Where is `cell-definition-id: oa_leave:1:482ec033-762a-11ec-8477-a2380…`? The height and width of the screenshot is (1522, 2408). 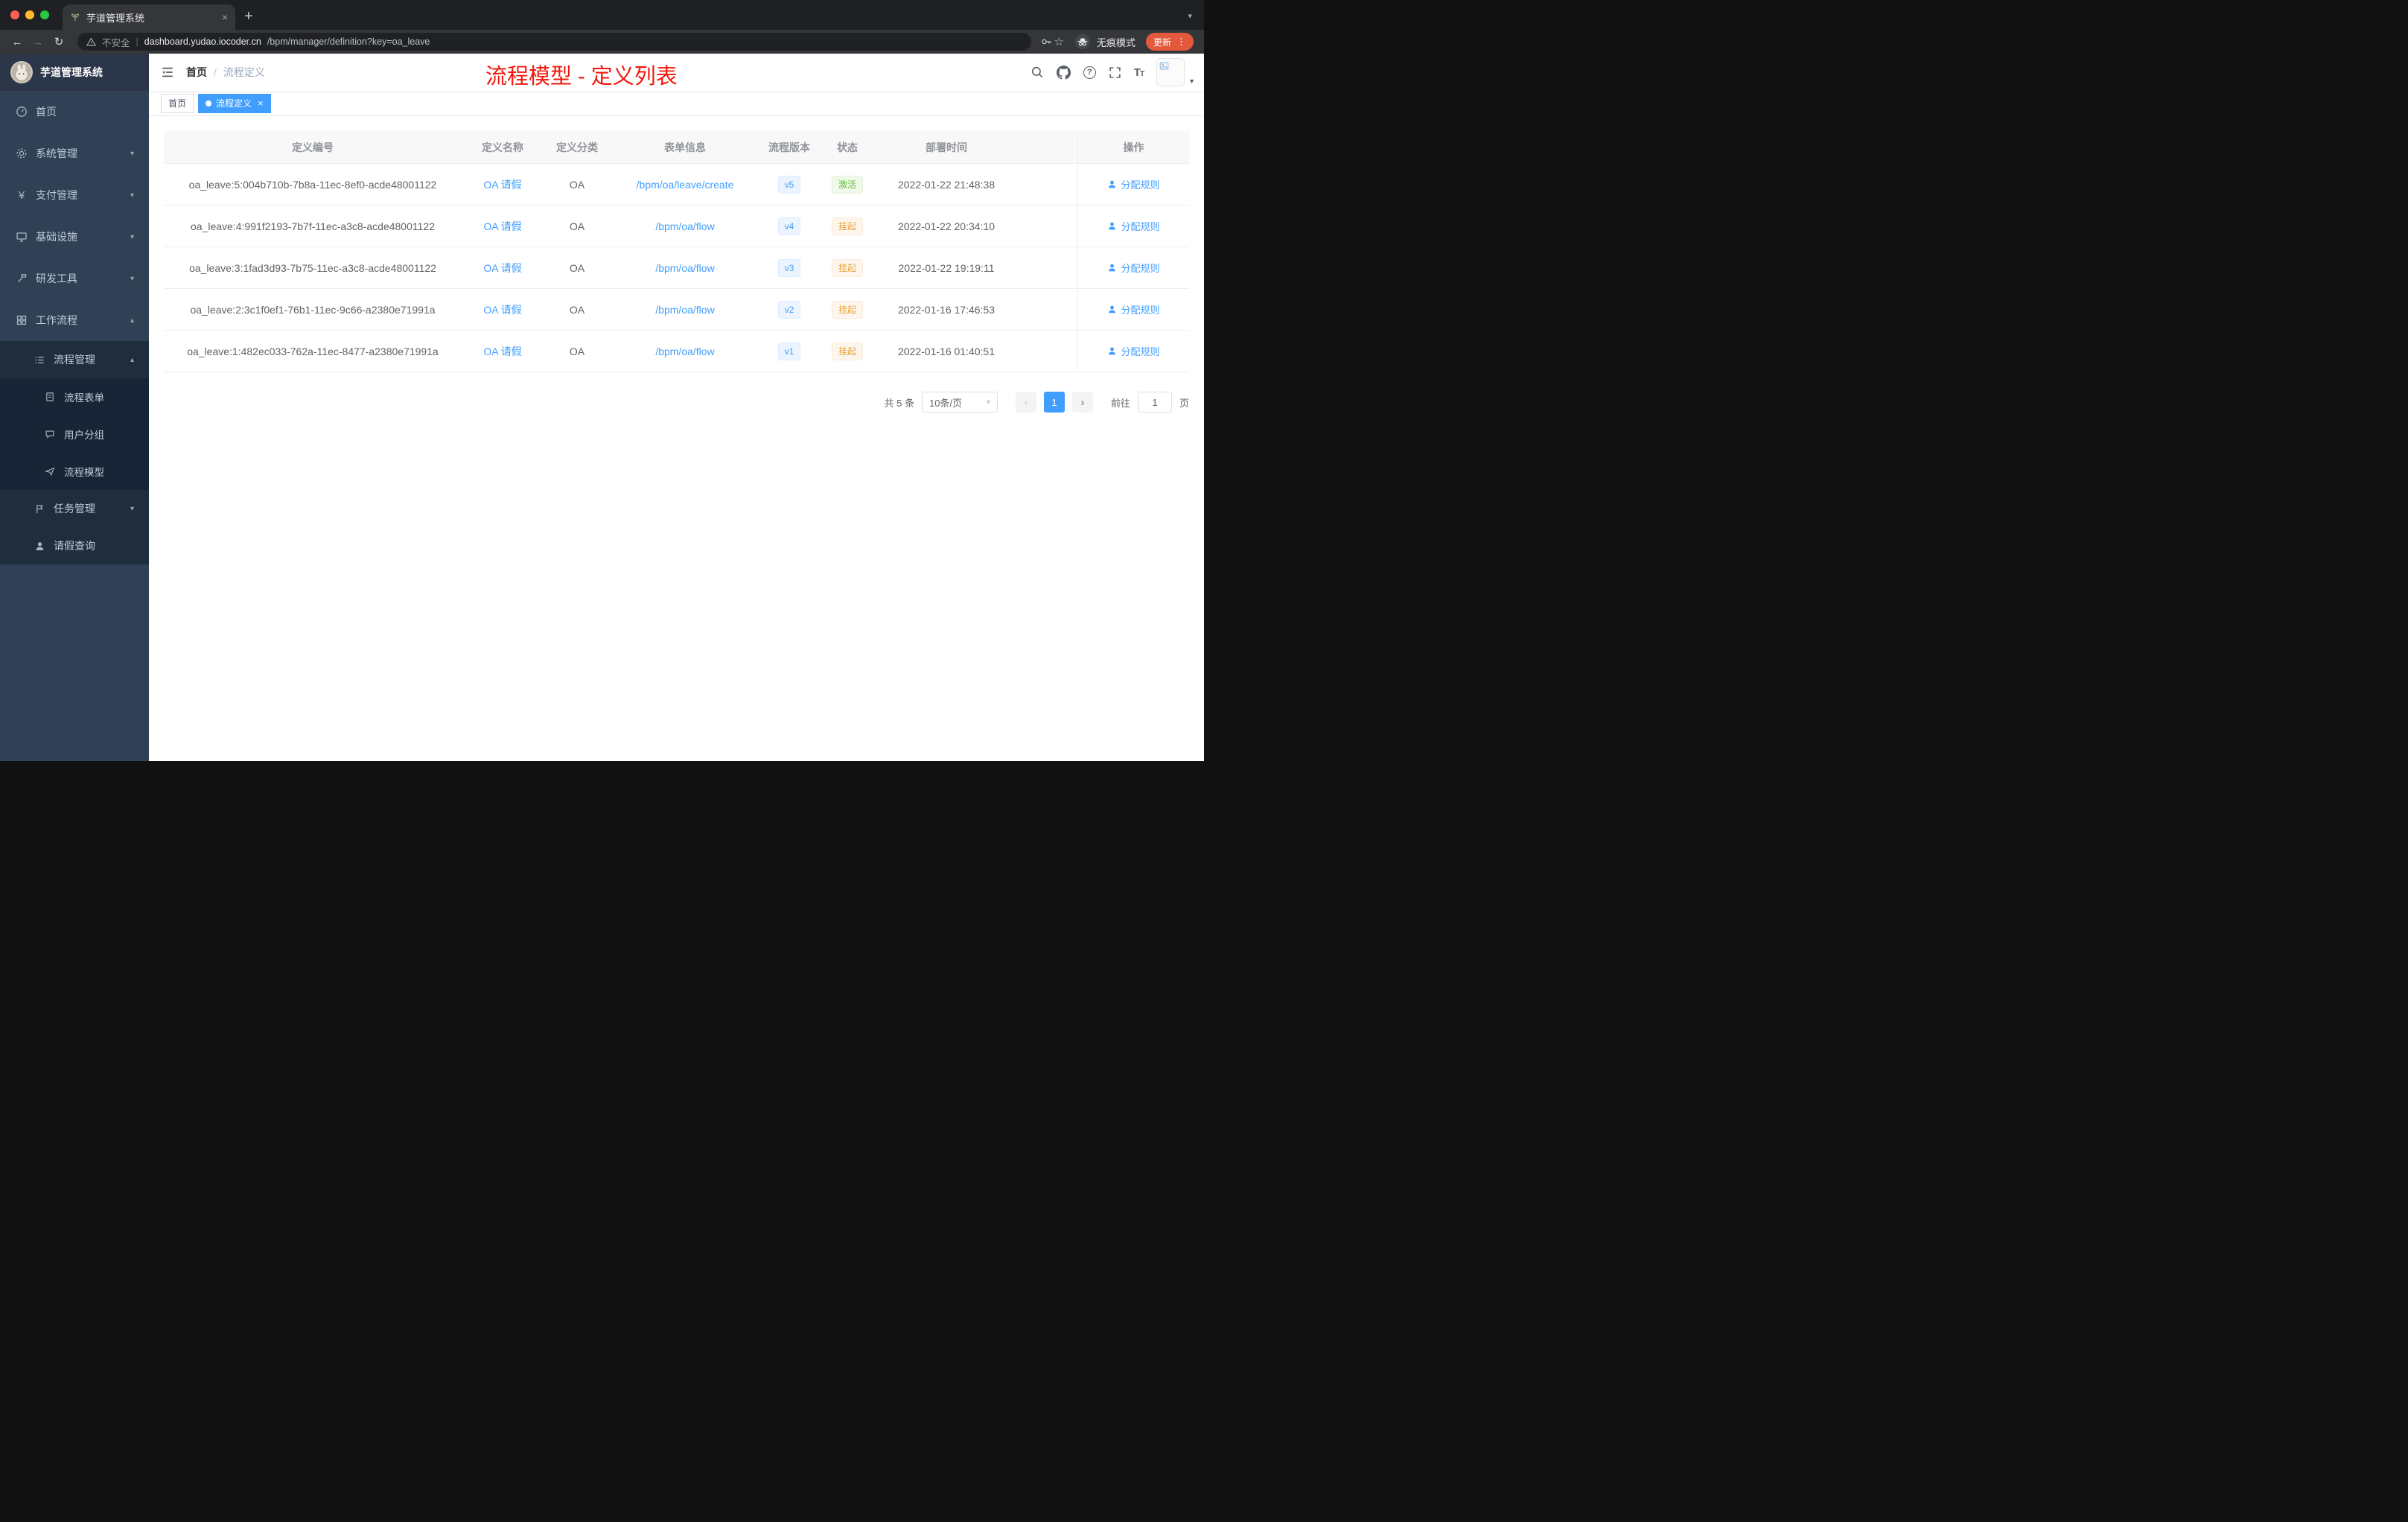
cell-definition-id: oa_leave:1:482ec033-762a-11ec-8477-a2380… is located at coordinates (313, 351).